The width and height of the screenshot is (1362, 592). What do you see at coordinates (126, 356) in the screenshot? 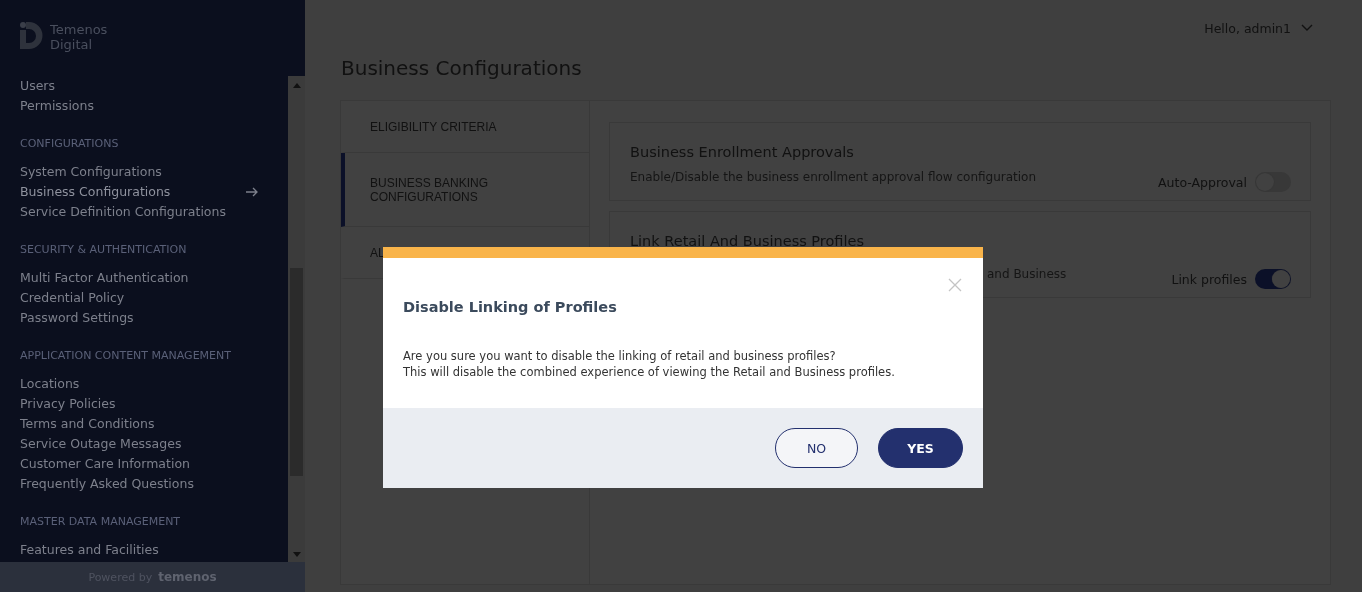
I see `section-heading: APPLICATION CONTENT MANAGEMENT` at bounding box center [126, 356].